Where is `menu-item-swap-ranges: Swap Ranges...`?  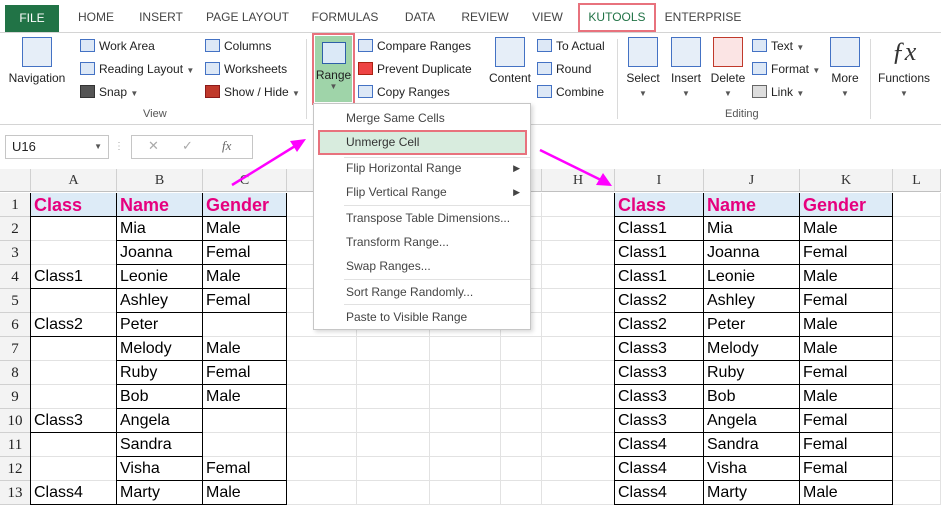
menu-item-swap-ranges: Swap Ranges... is located at coordinates (422, 266).